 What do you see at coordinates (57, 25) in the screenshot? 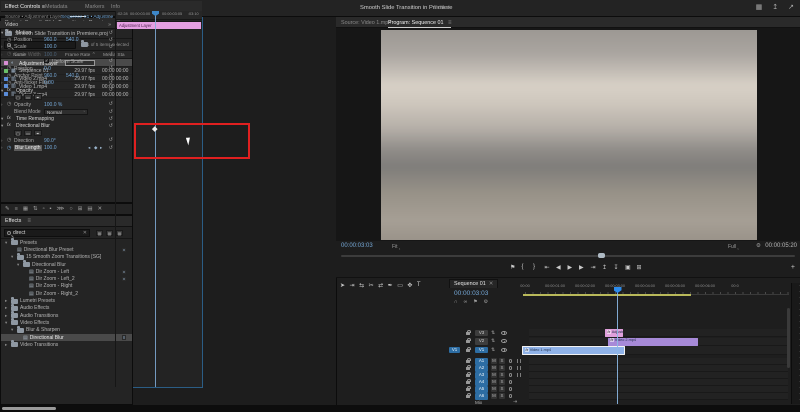
I see `video-section-bar: Video»` at bounding box center [57, 25].